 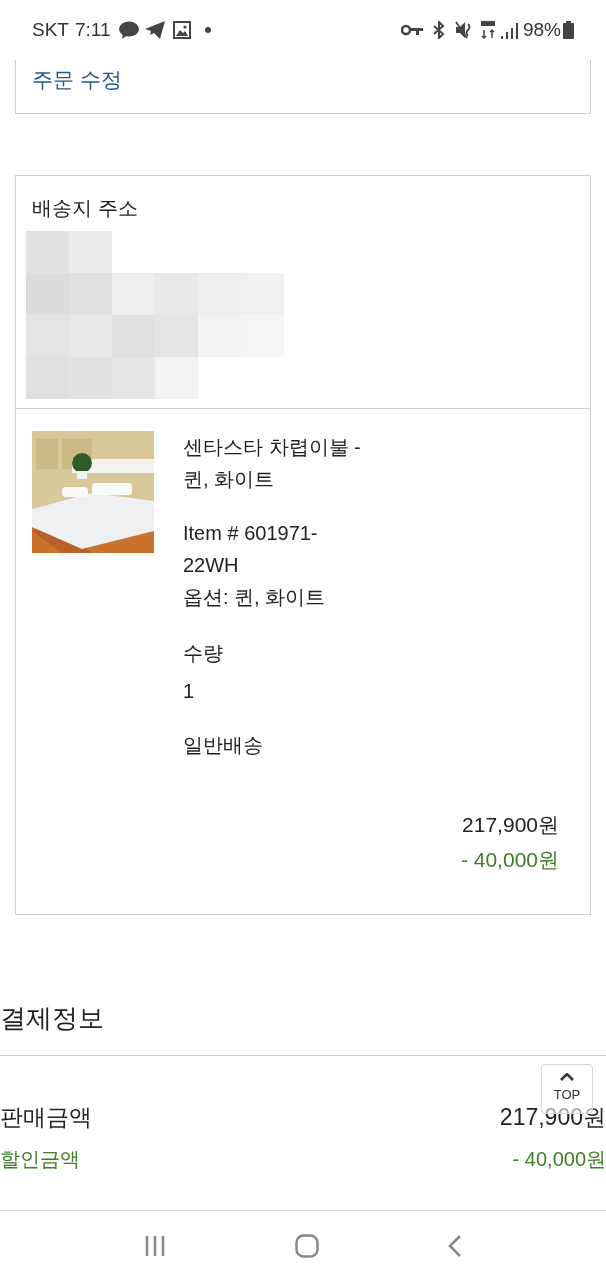 What do you see at coordinates (559, 1159) in the screenshot?
I see `payment-amount: - 40,000원` at bounding box center [559, 1159].